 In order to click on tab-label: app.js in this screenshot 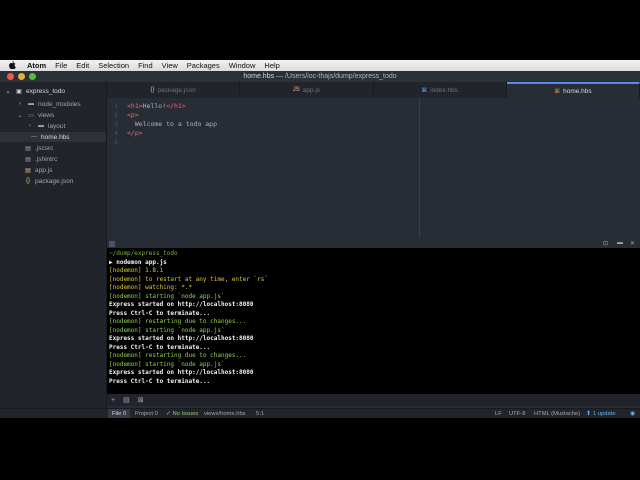, I will do `click(311, 90)`.